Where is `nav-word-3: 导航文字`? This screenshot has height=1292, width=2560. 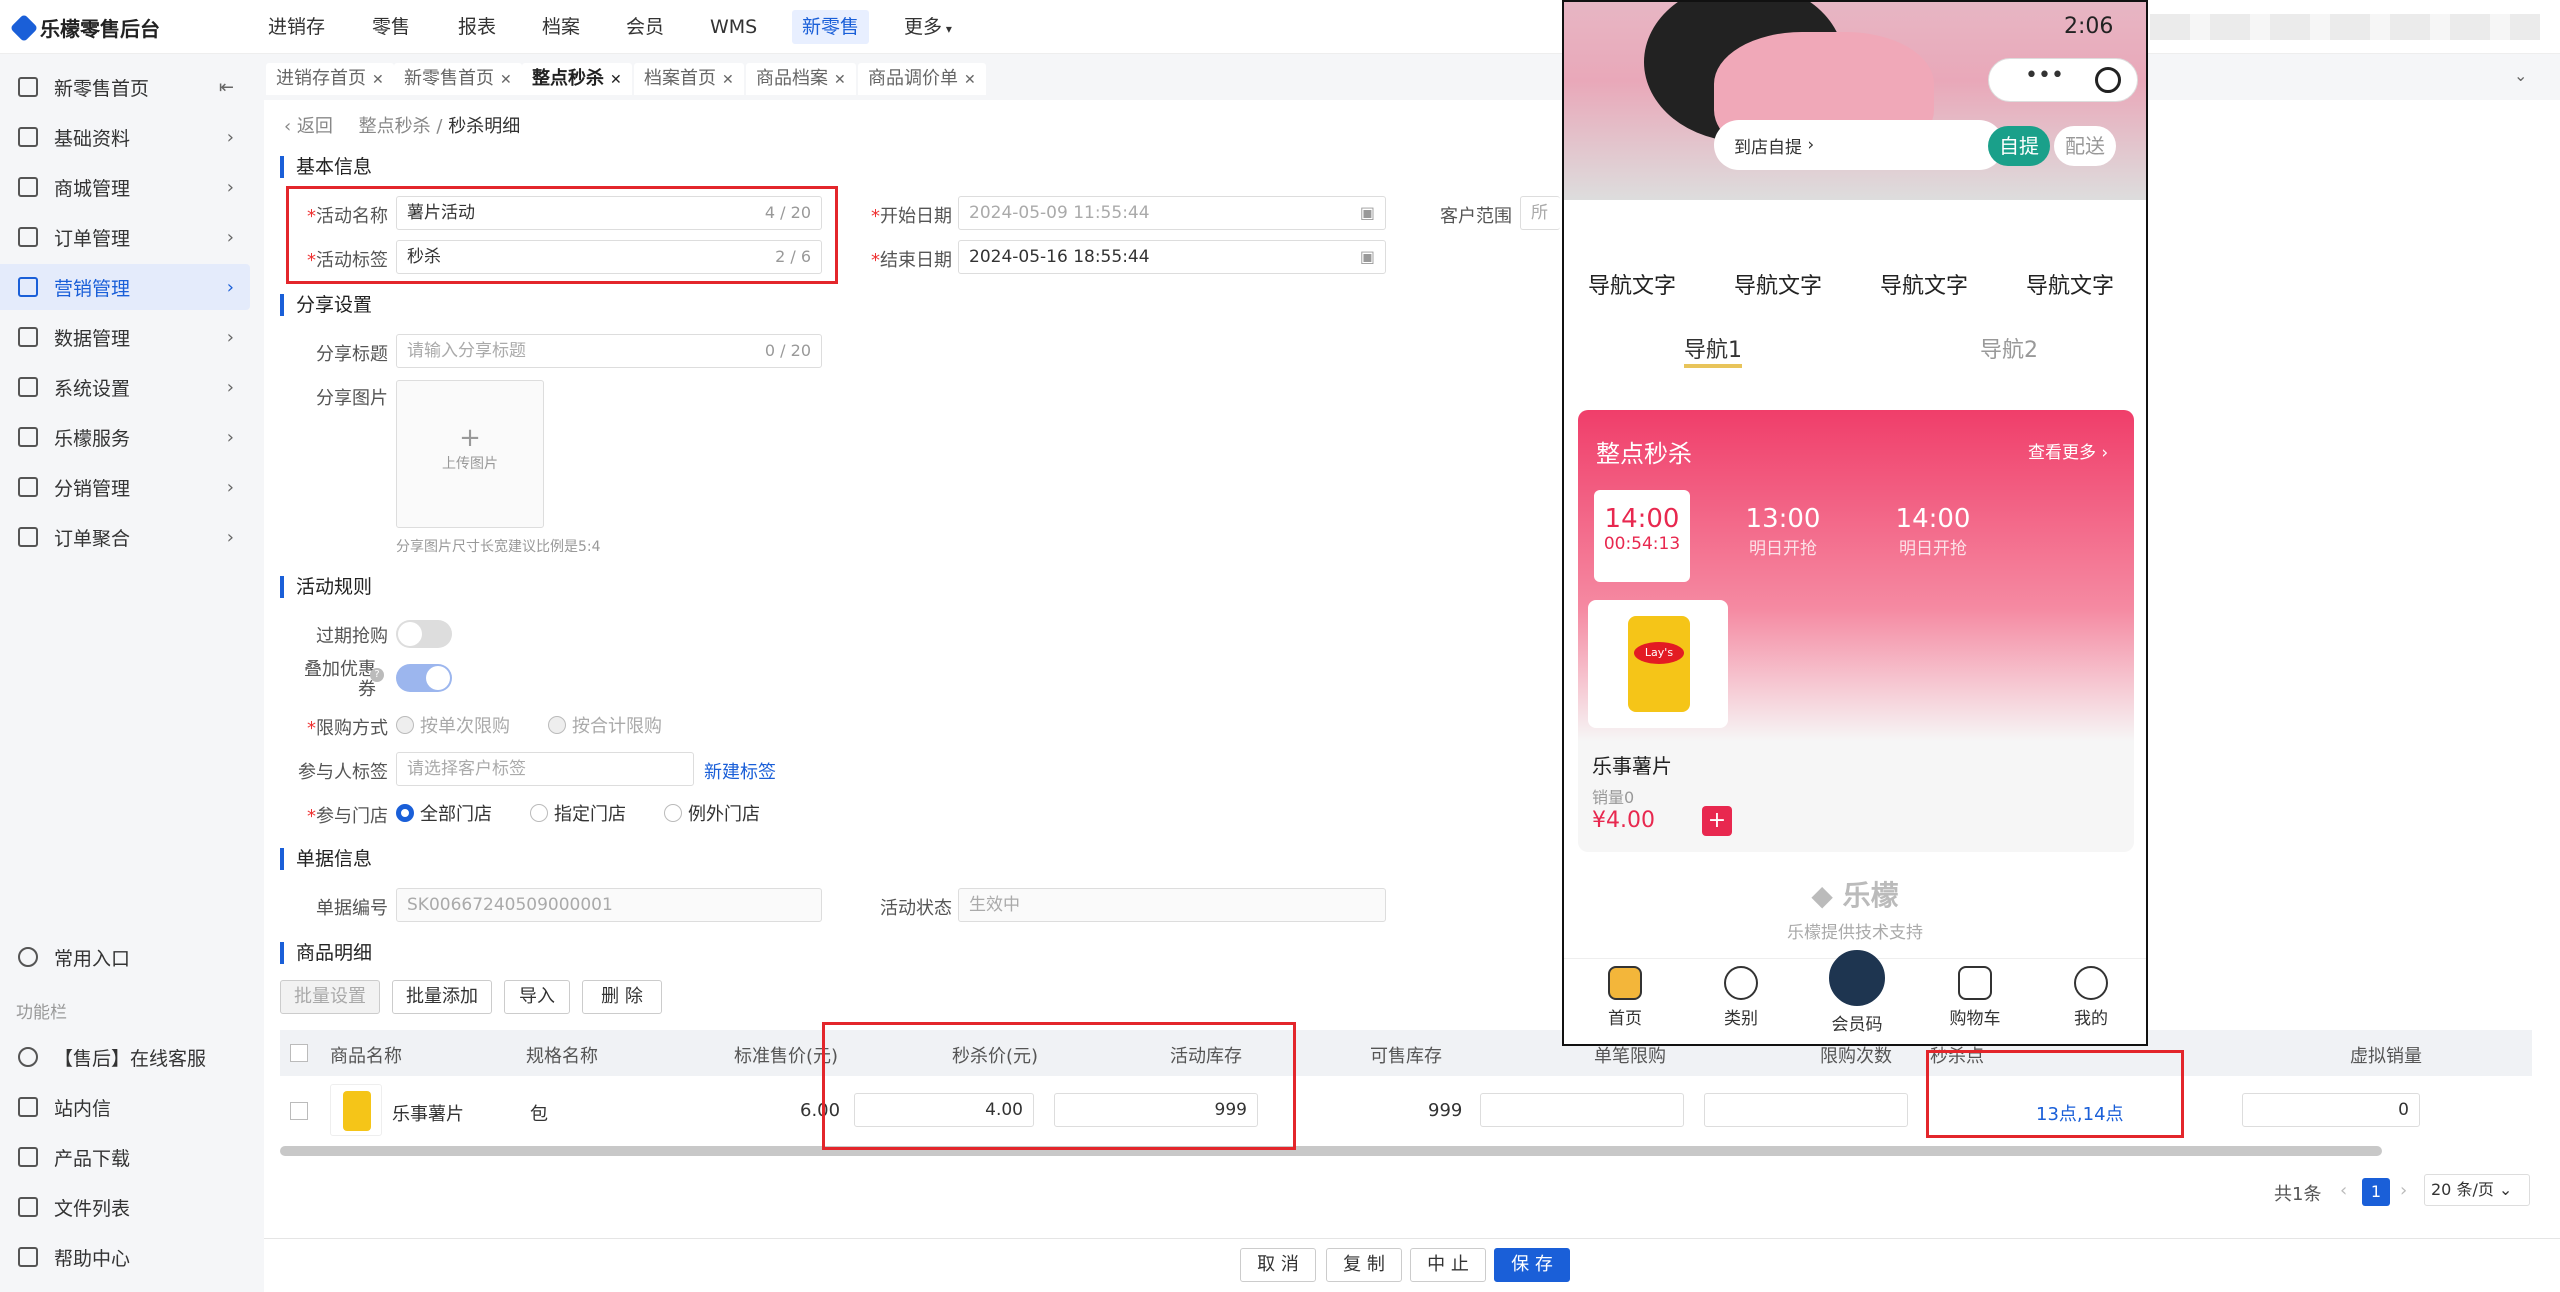 nav-word-3: 导航文字 is located at coordinates (1924, 284).